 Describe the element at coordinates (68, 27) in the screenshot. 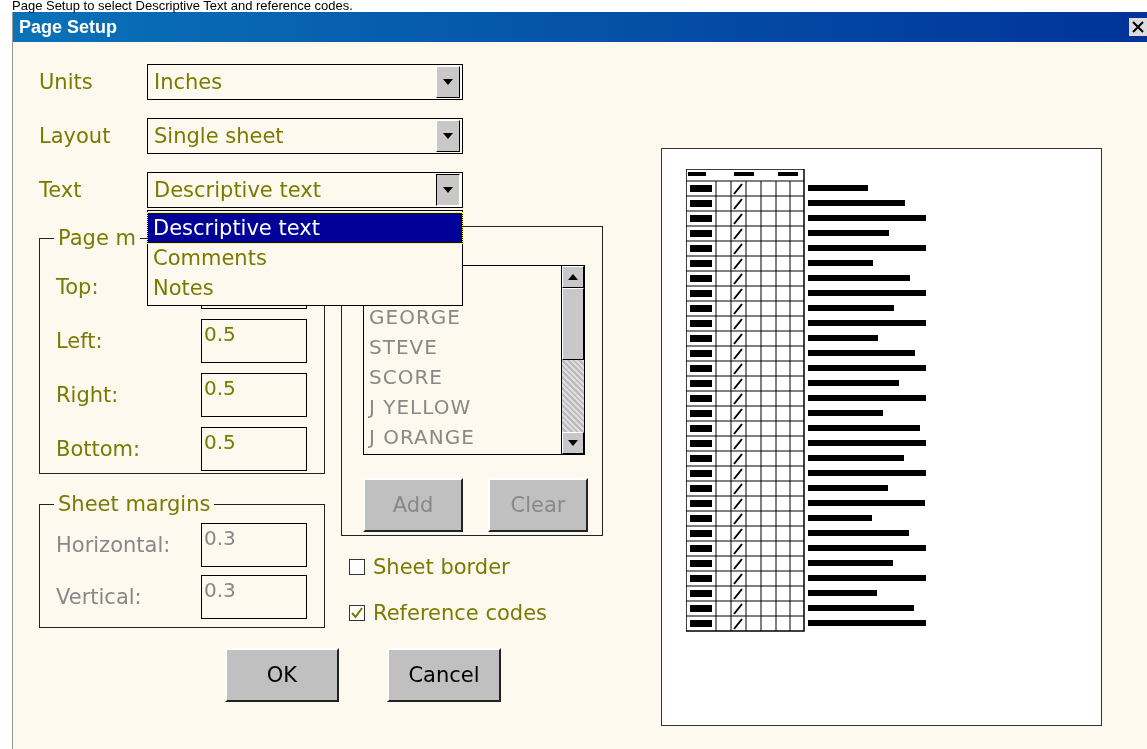

I see `window-title: Page Setup` at that location.